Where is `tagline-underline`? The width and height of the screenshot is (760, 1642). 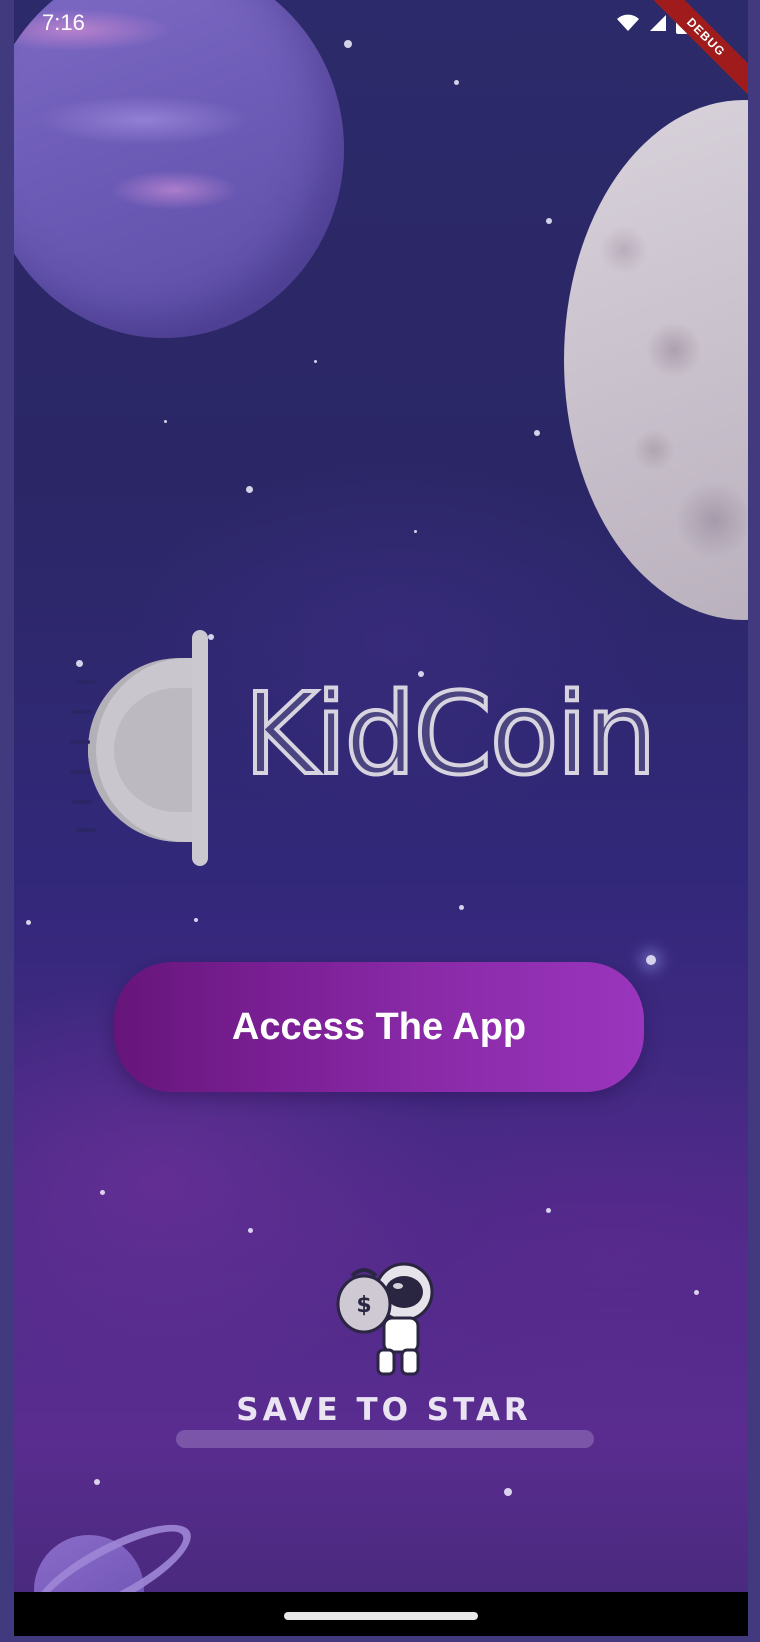 tagline-underline is located at coordinates (385, 1439).